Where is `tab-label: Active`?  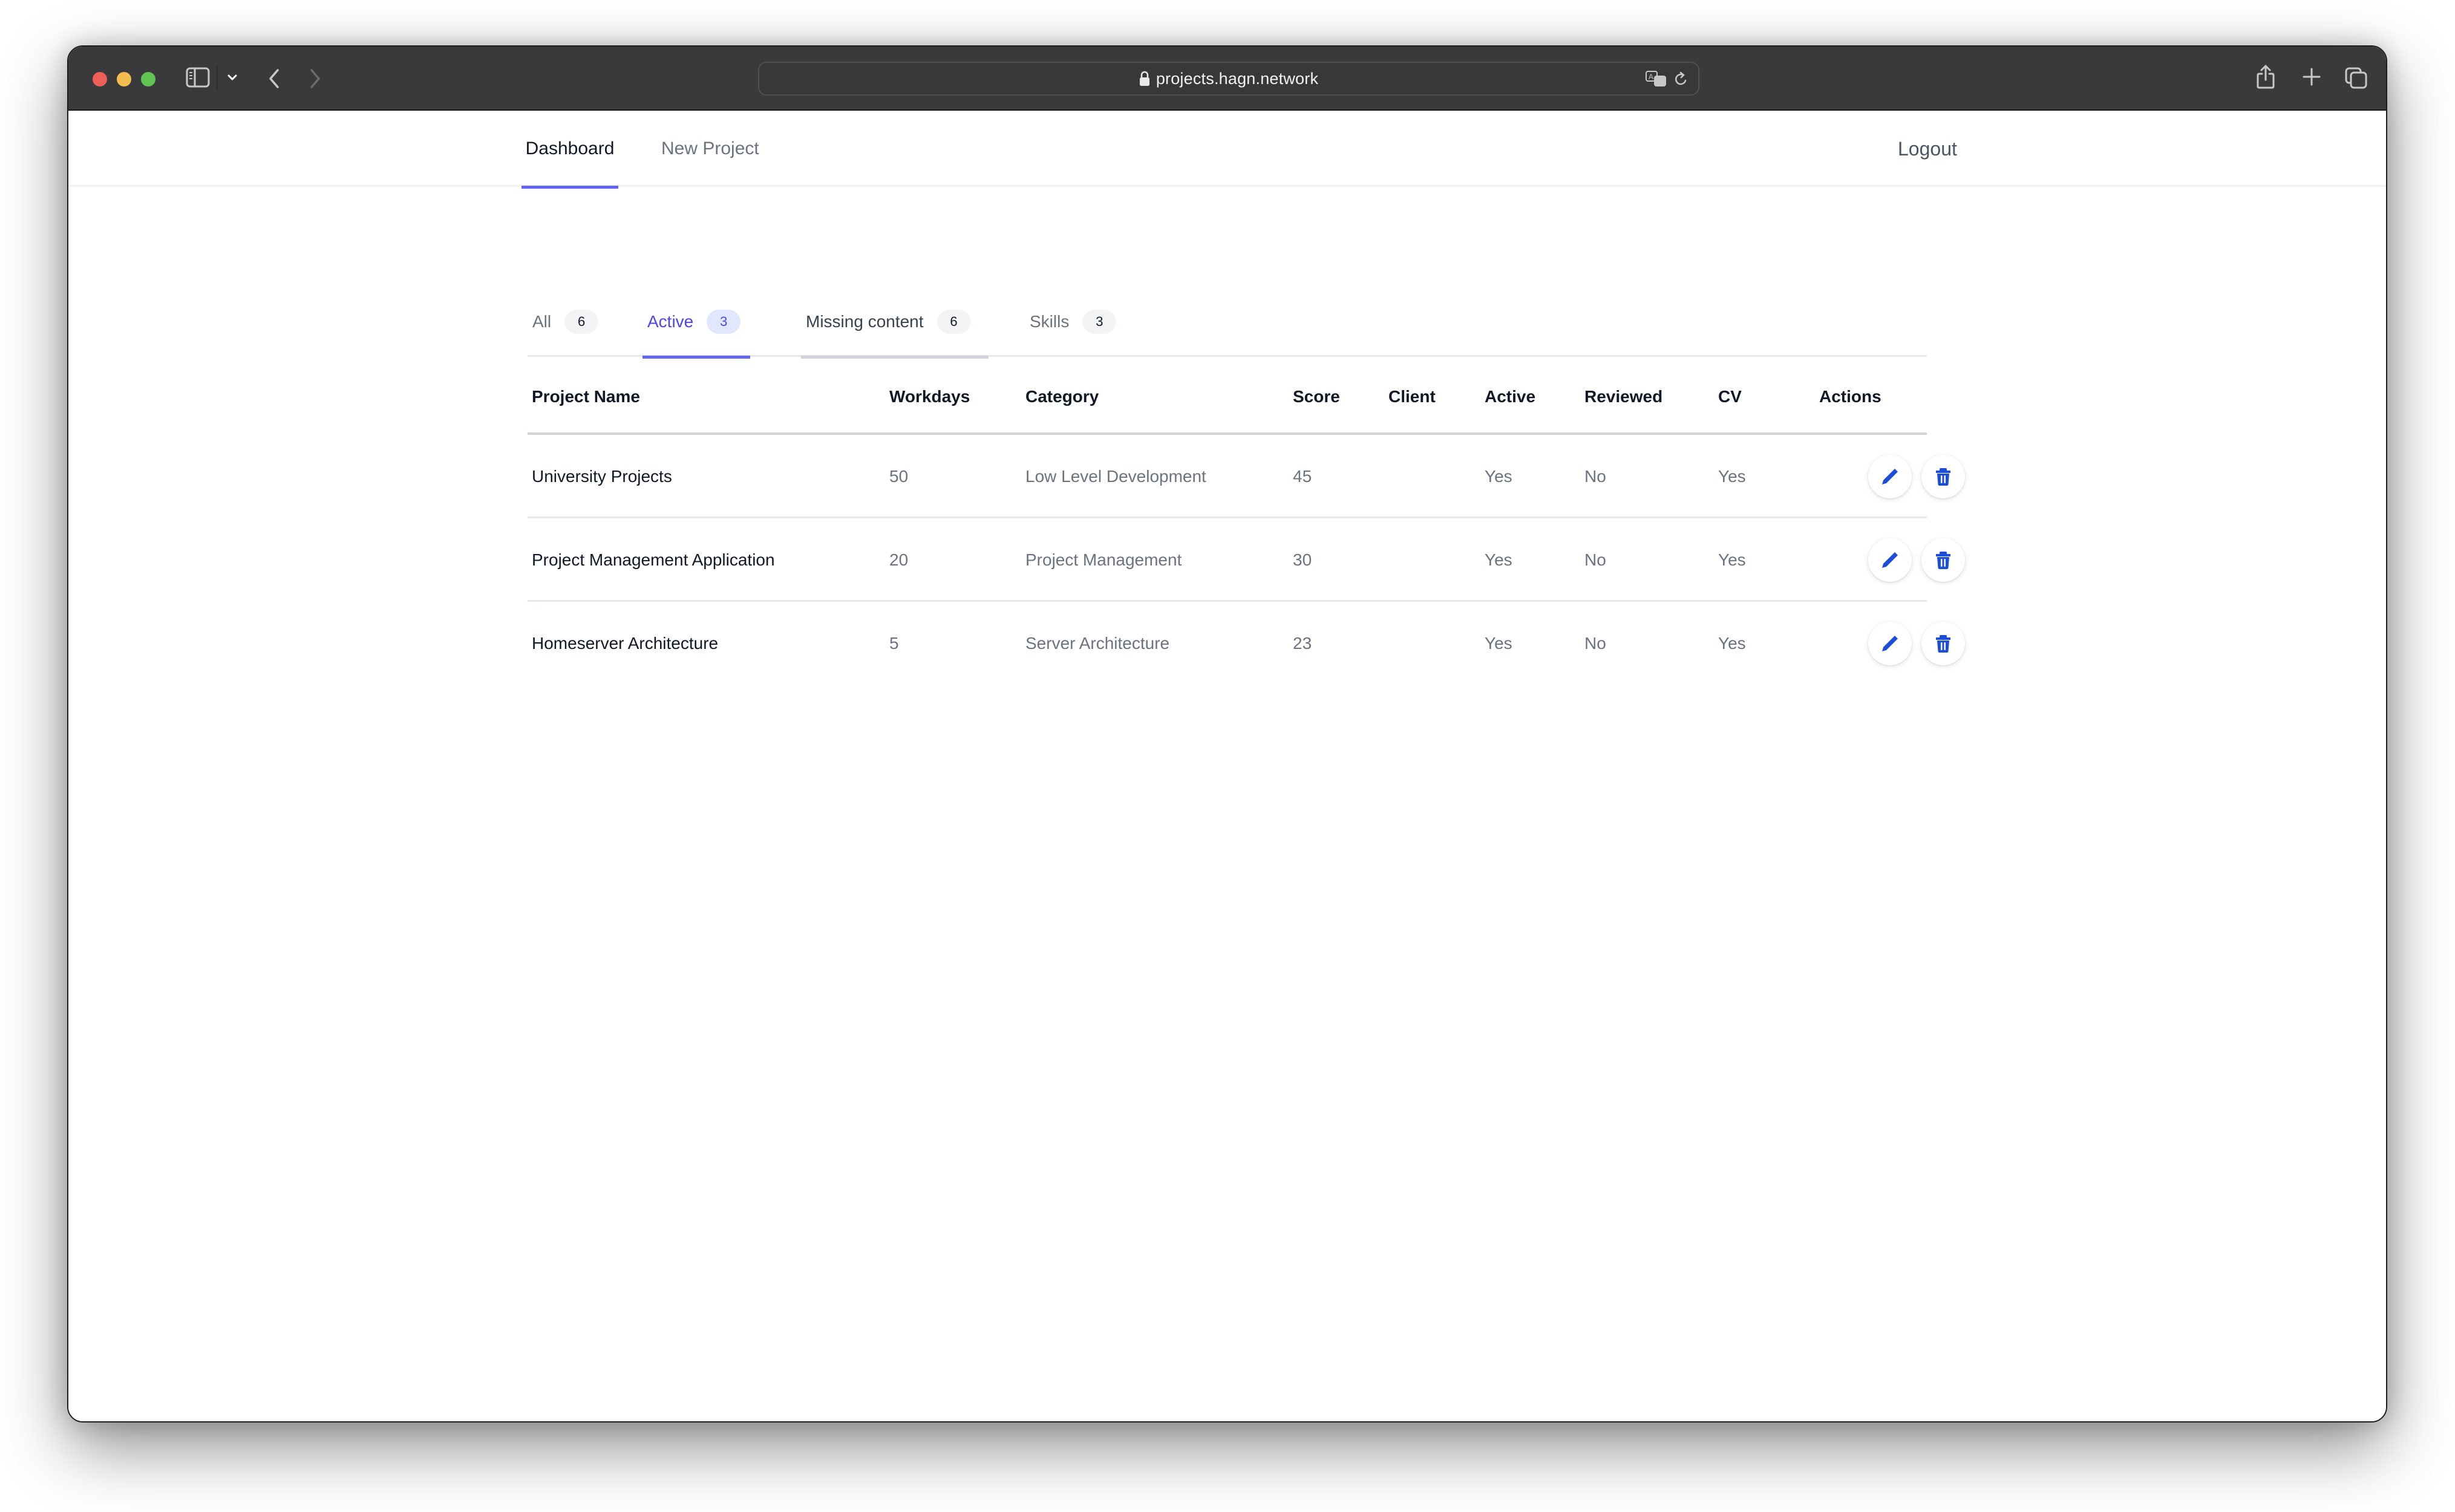
tab-label: Active is located at coordinates (670, 321).